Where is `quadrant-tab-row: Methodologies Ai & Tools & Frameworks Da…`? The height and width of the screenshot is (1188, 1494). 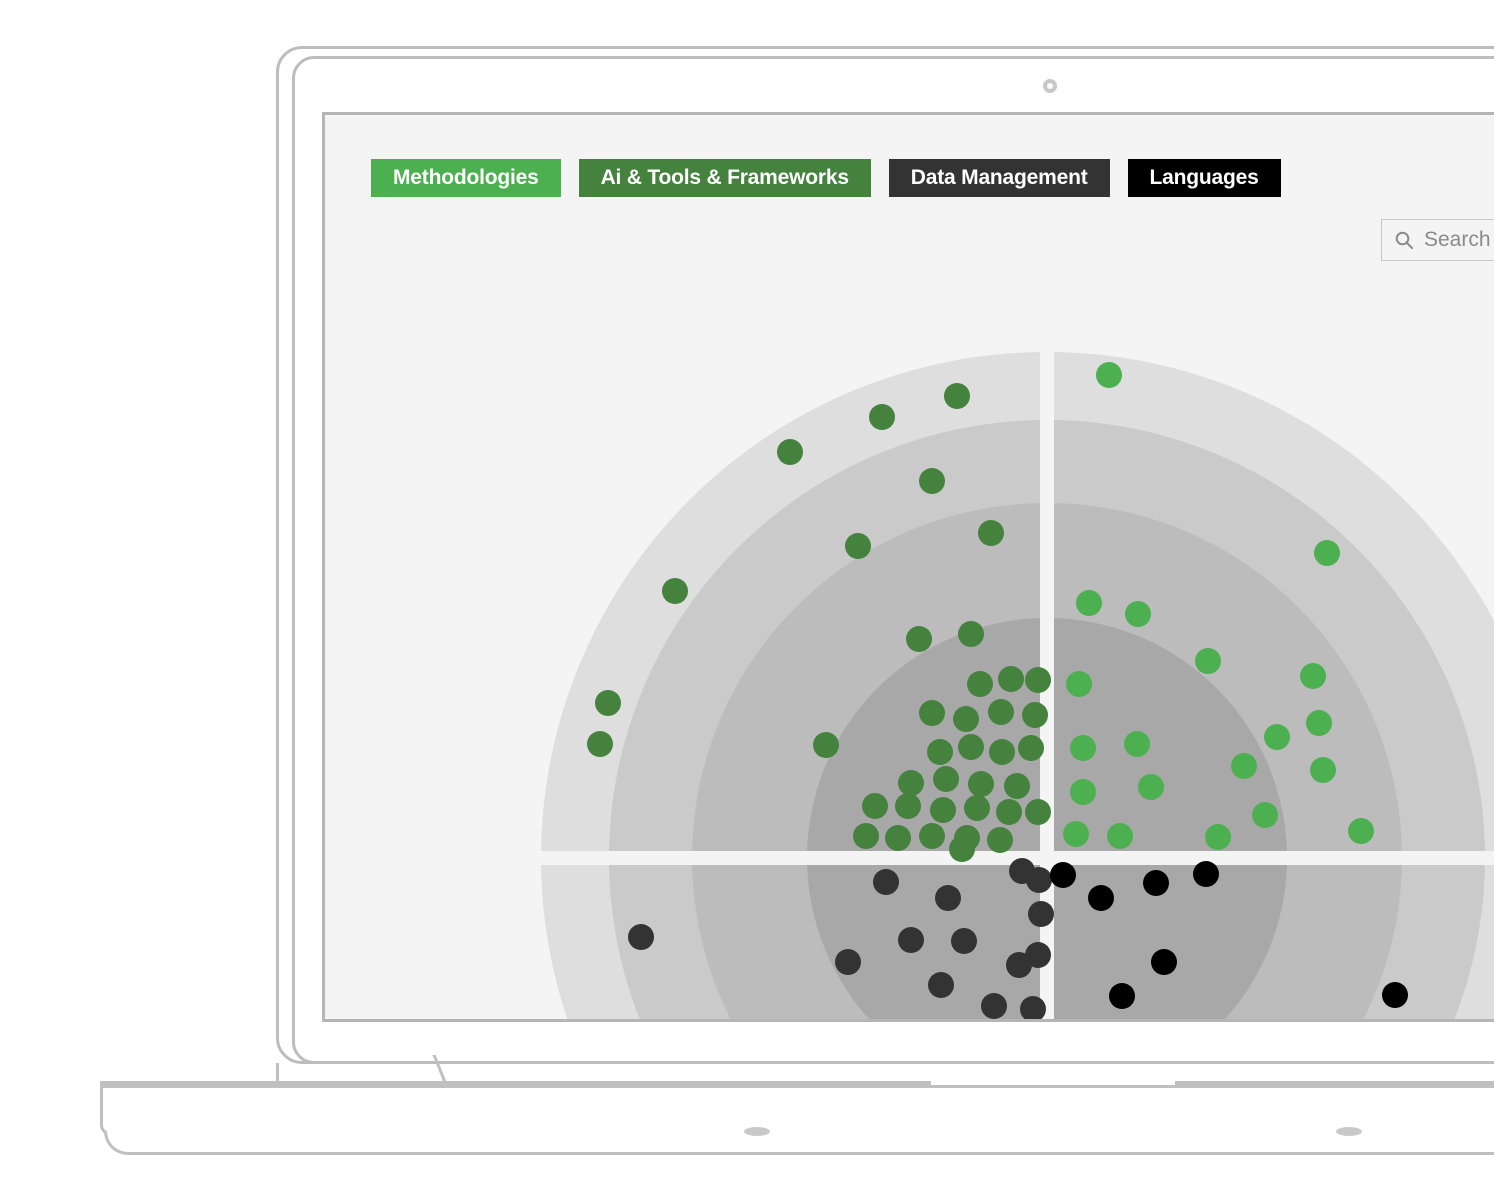 quadrant-tab-row: Methodologies Ai & Tools & Frameworks Da… is located at coordinates (826, 178).